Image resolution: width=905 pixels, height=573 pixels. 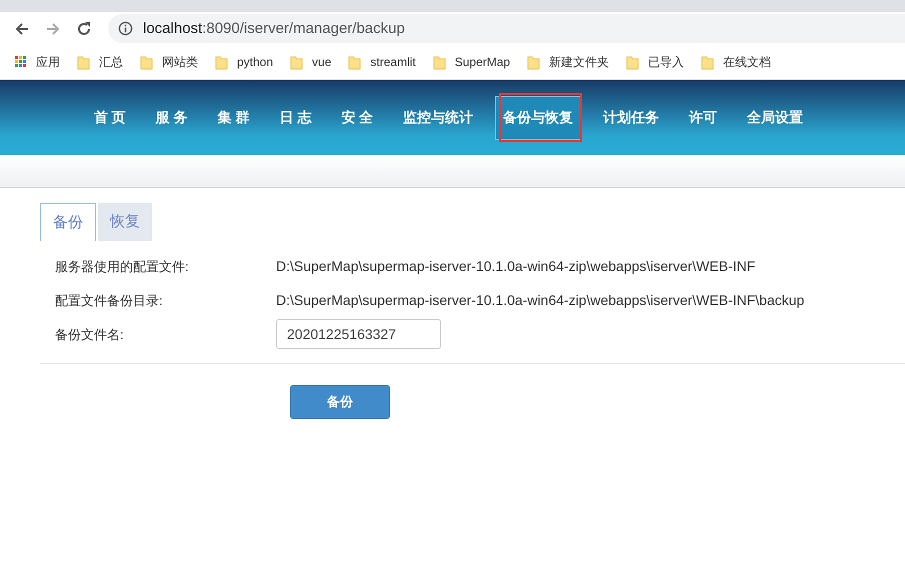 I want to click on tab: 恢复, so click(x=125, y=222).